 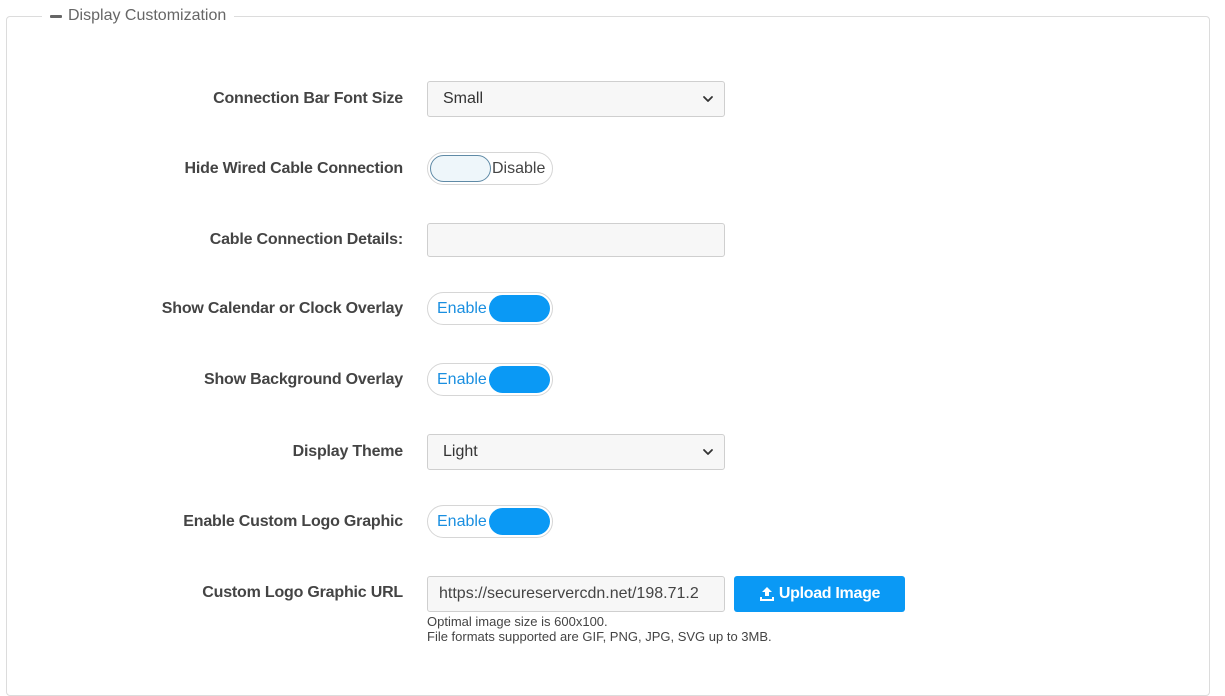 What do you see at coordinates (612, 521) in the screenshot?
I see `custom-logo-row: Enable Custom Logo Graphic Enable` at bounding box center [612, 521].